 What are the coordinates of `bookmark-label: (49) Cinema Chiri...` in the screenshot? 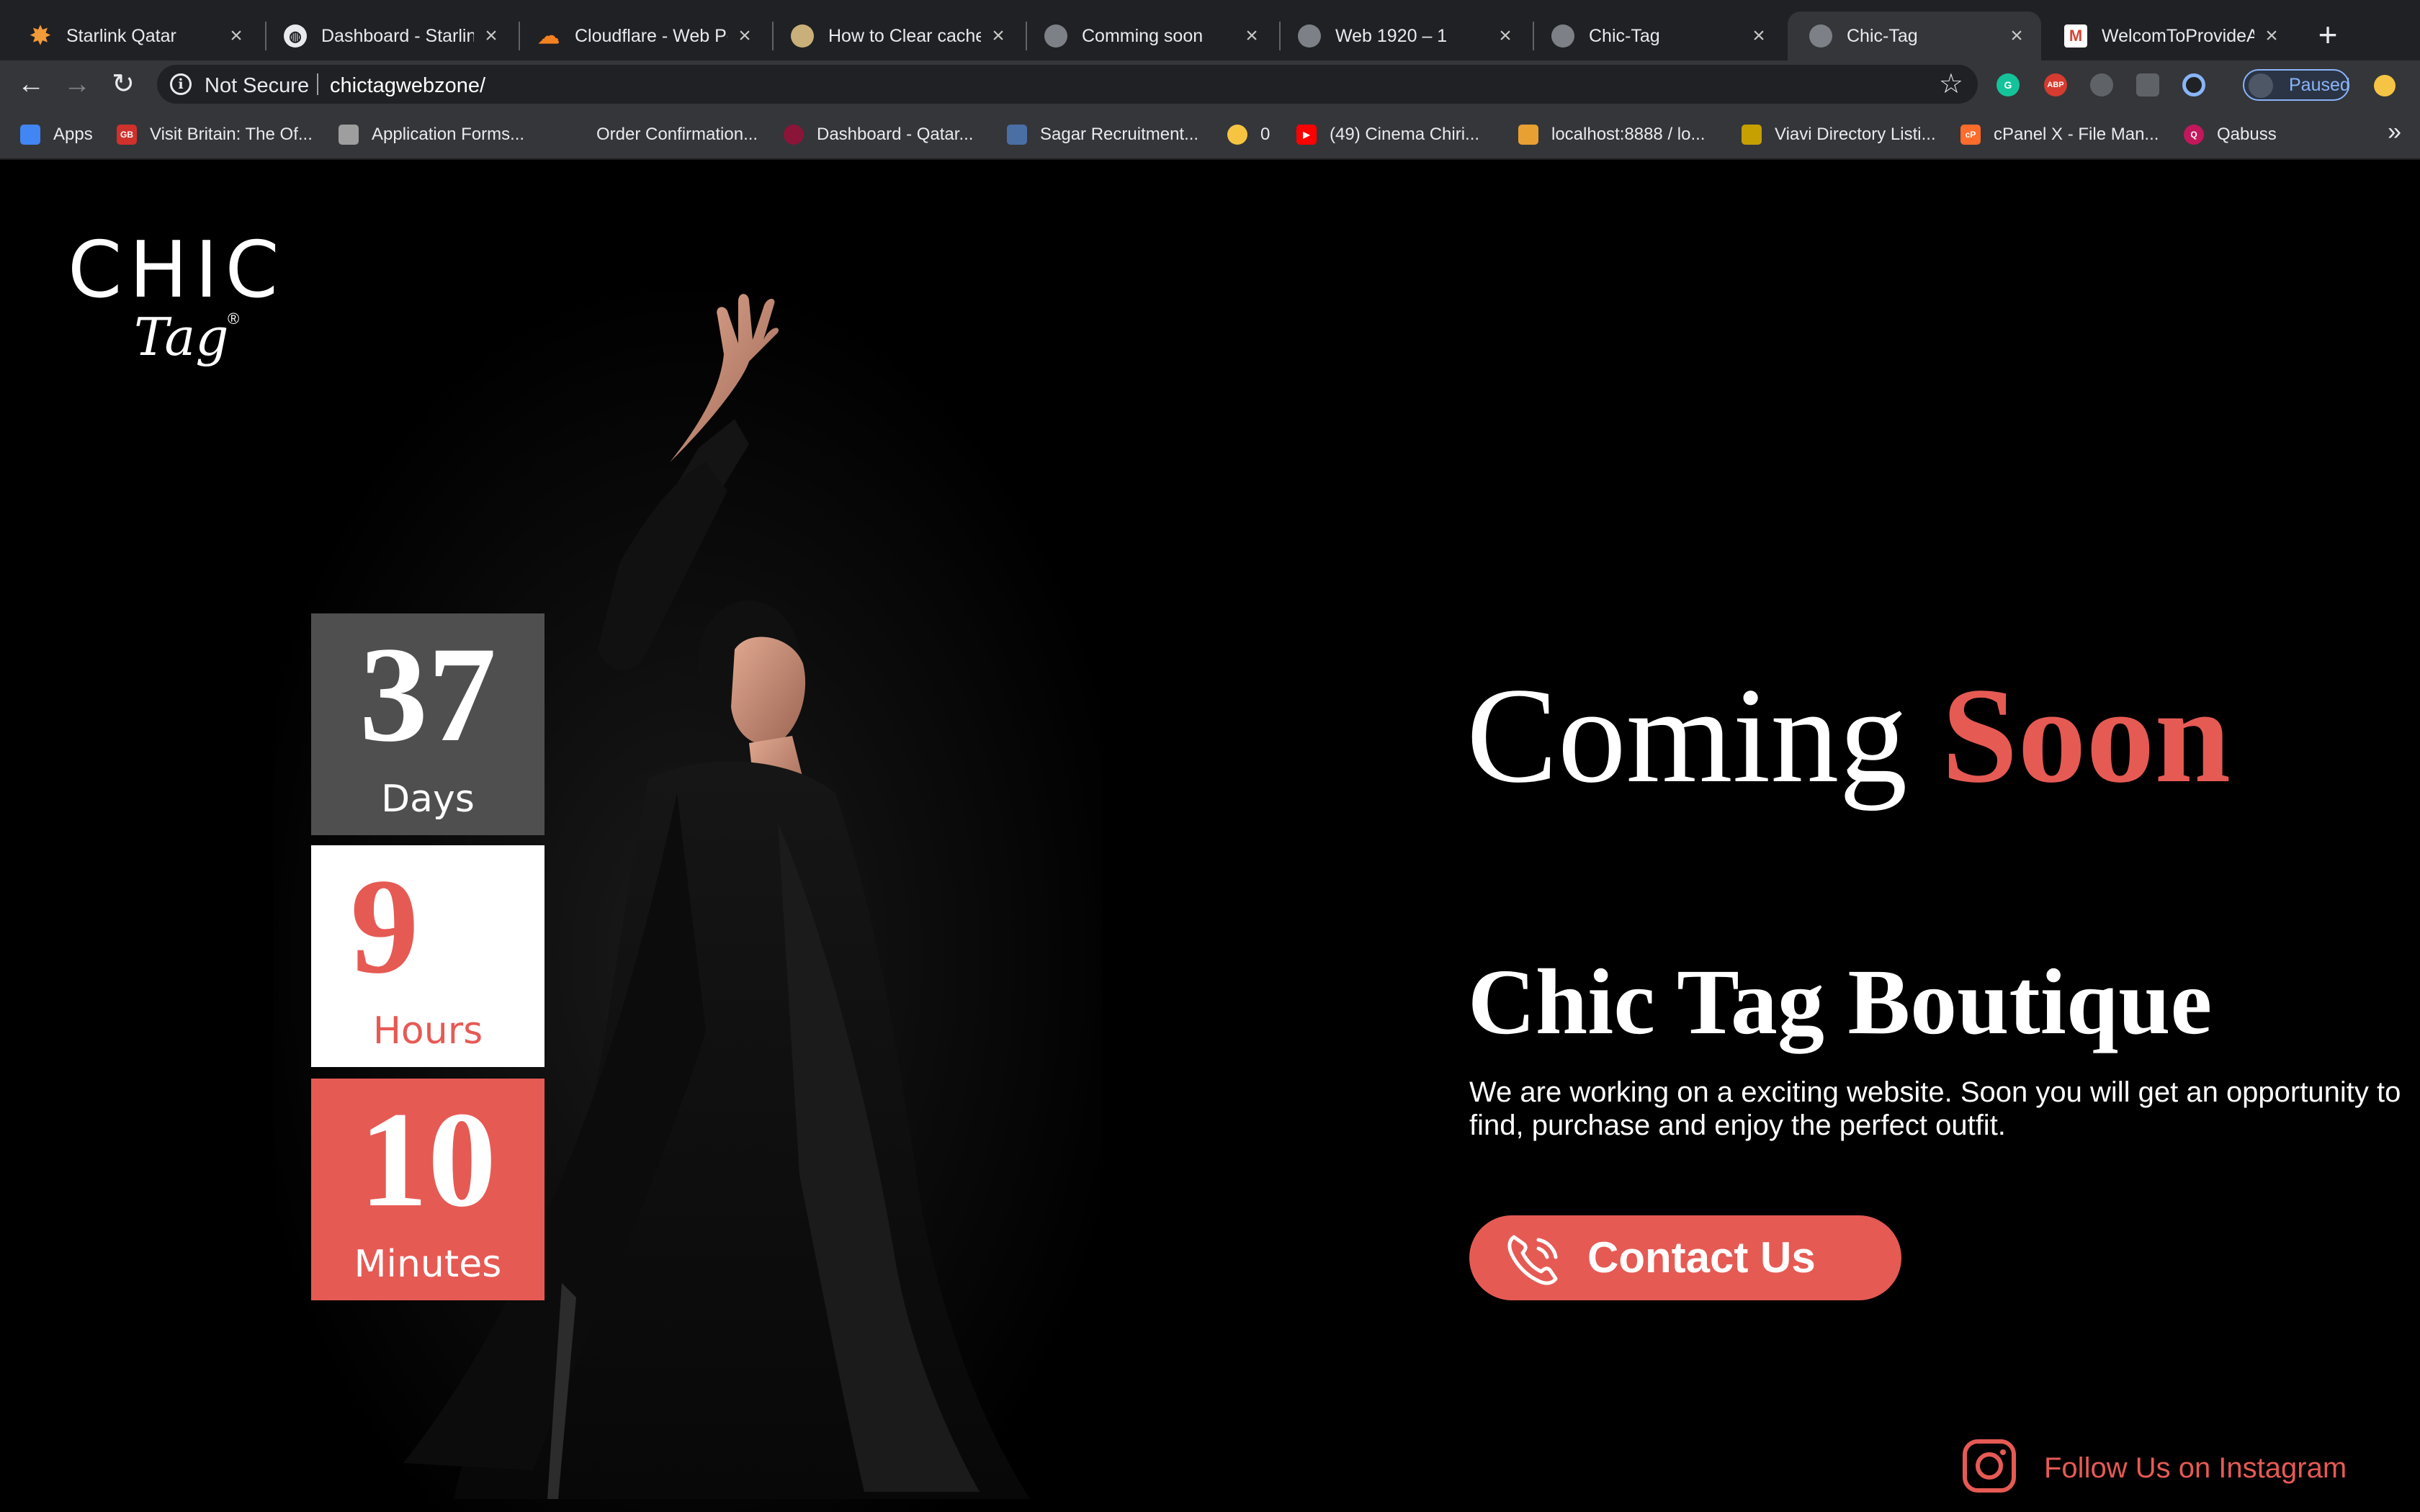 It's located at (1405, 134).